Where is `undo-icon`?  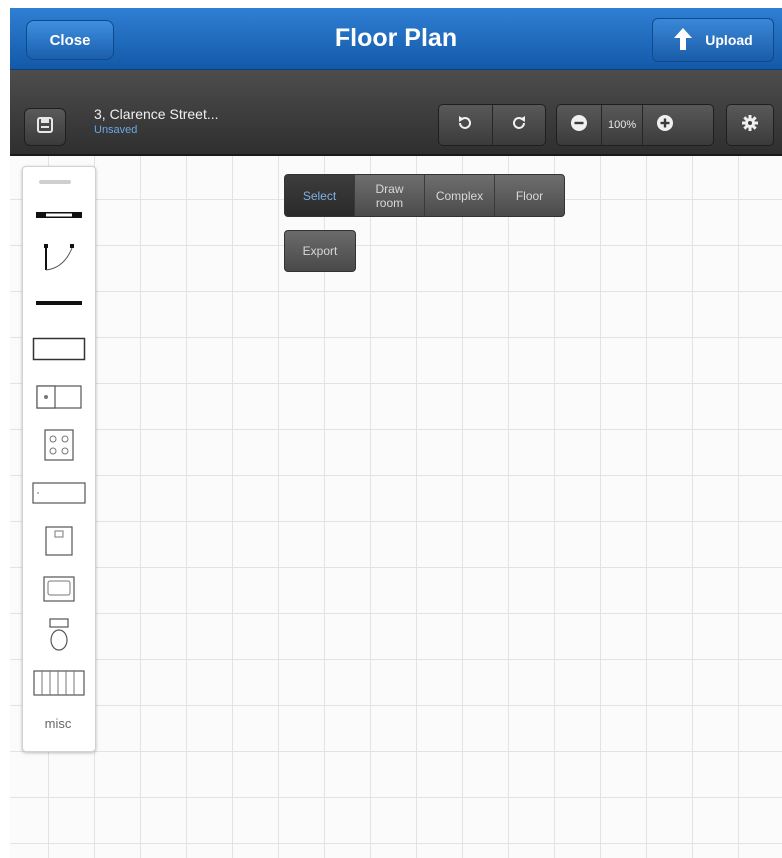
undo-icon is located at coordinates (465, 125).